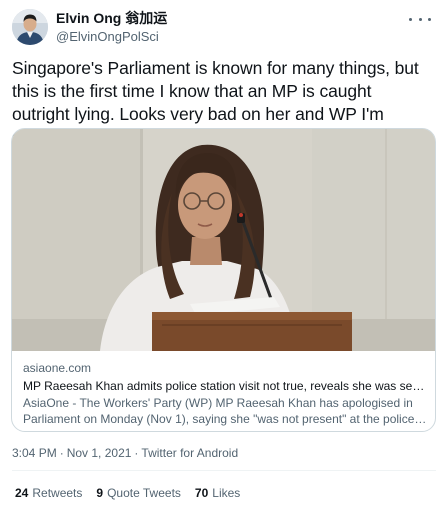 The image size is (446, 512). What do you see at coordinates (224, 470) in the screenshot?
I see `divider` at bounding box center [224, 470].